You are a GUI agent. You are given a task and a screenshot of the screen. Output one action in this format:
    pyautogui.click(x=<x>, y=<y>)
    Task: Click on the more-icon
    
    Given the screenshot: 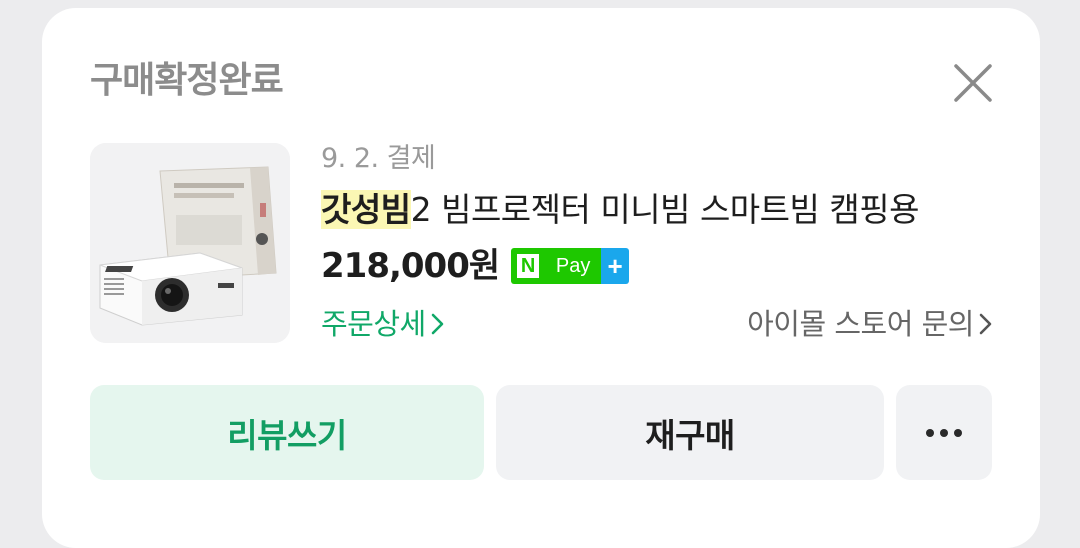 What is the action you would take?
    pyautogui.click(x=944, y=432)
    